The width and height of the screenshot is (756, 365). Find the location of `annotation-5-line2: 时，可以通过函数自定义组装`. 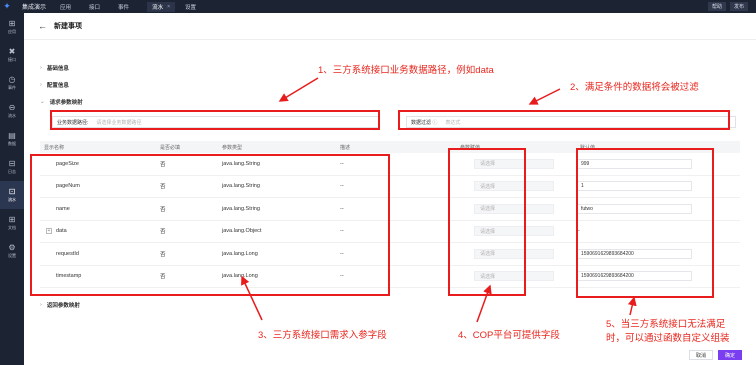

annotation-5-line2: 时，可以通过函数自定义组装 is located at coordinates (668, 338).